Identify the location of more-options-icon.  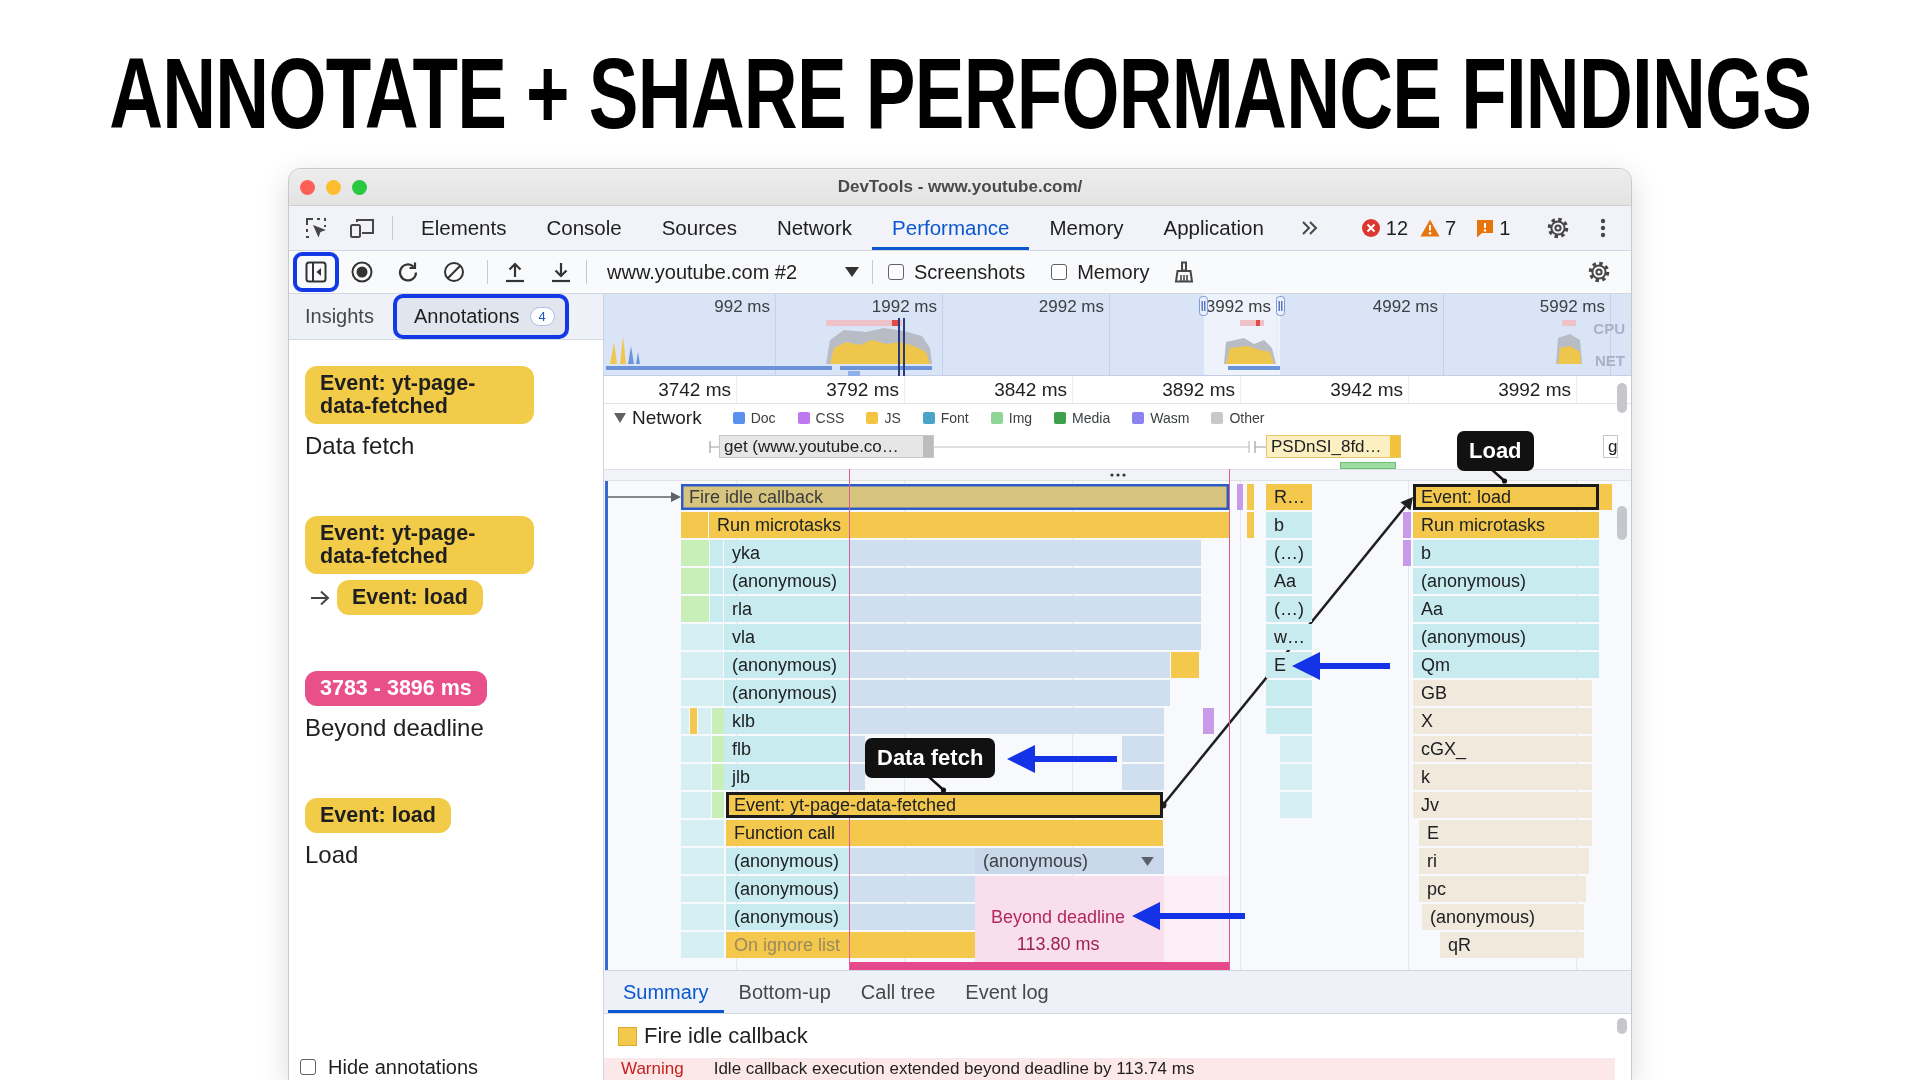
(1603, 228).